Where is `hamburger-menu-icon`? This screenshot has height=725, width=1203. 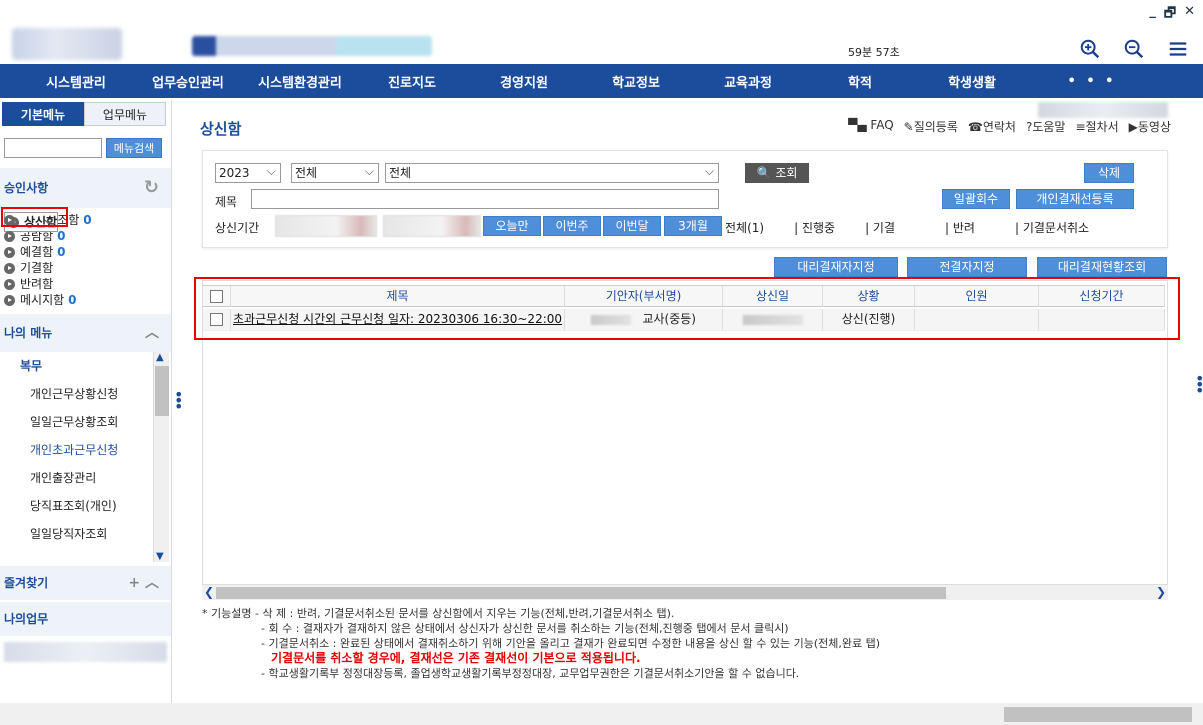 hamburger-menu-icon is located at coordinates (1178, 49).